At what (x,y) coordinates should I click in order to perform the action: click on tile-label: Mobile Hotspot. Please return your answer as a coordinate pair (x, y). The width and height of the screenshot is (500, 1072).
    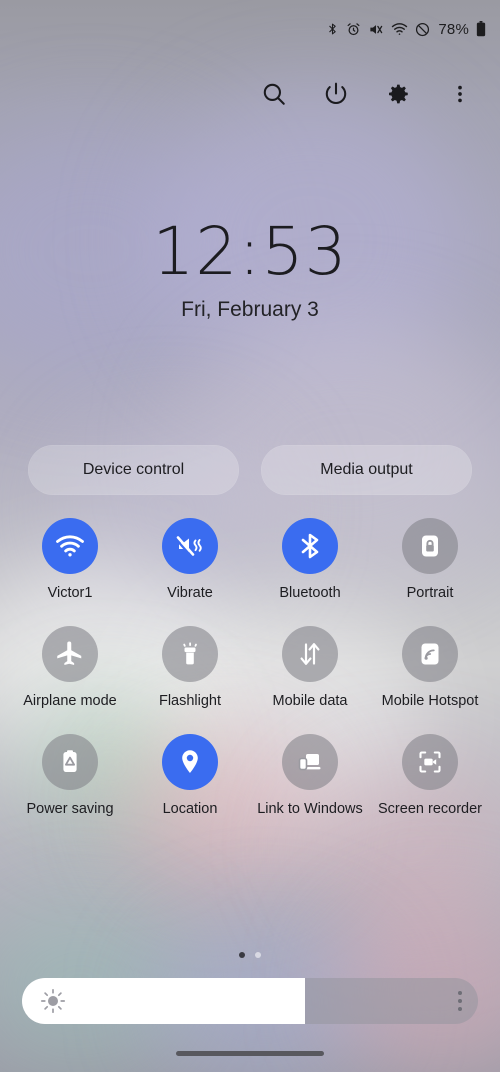
    Looking at the image, I should click on (430, 701).